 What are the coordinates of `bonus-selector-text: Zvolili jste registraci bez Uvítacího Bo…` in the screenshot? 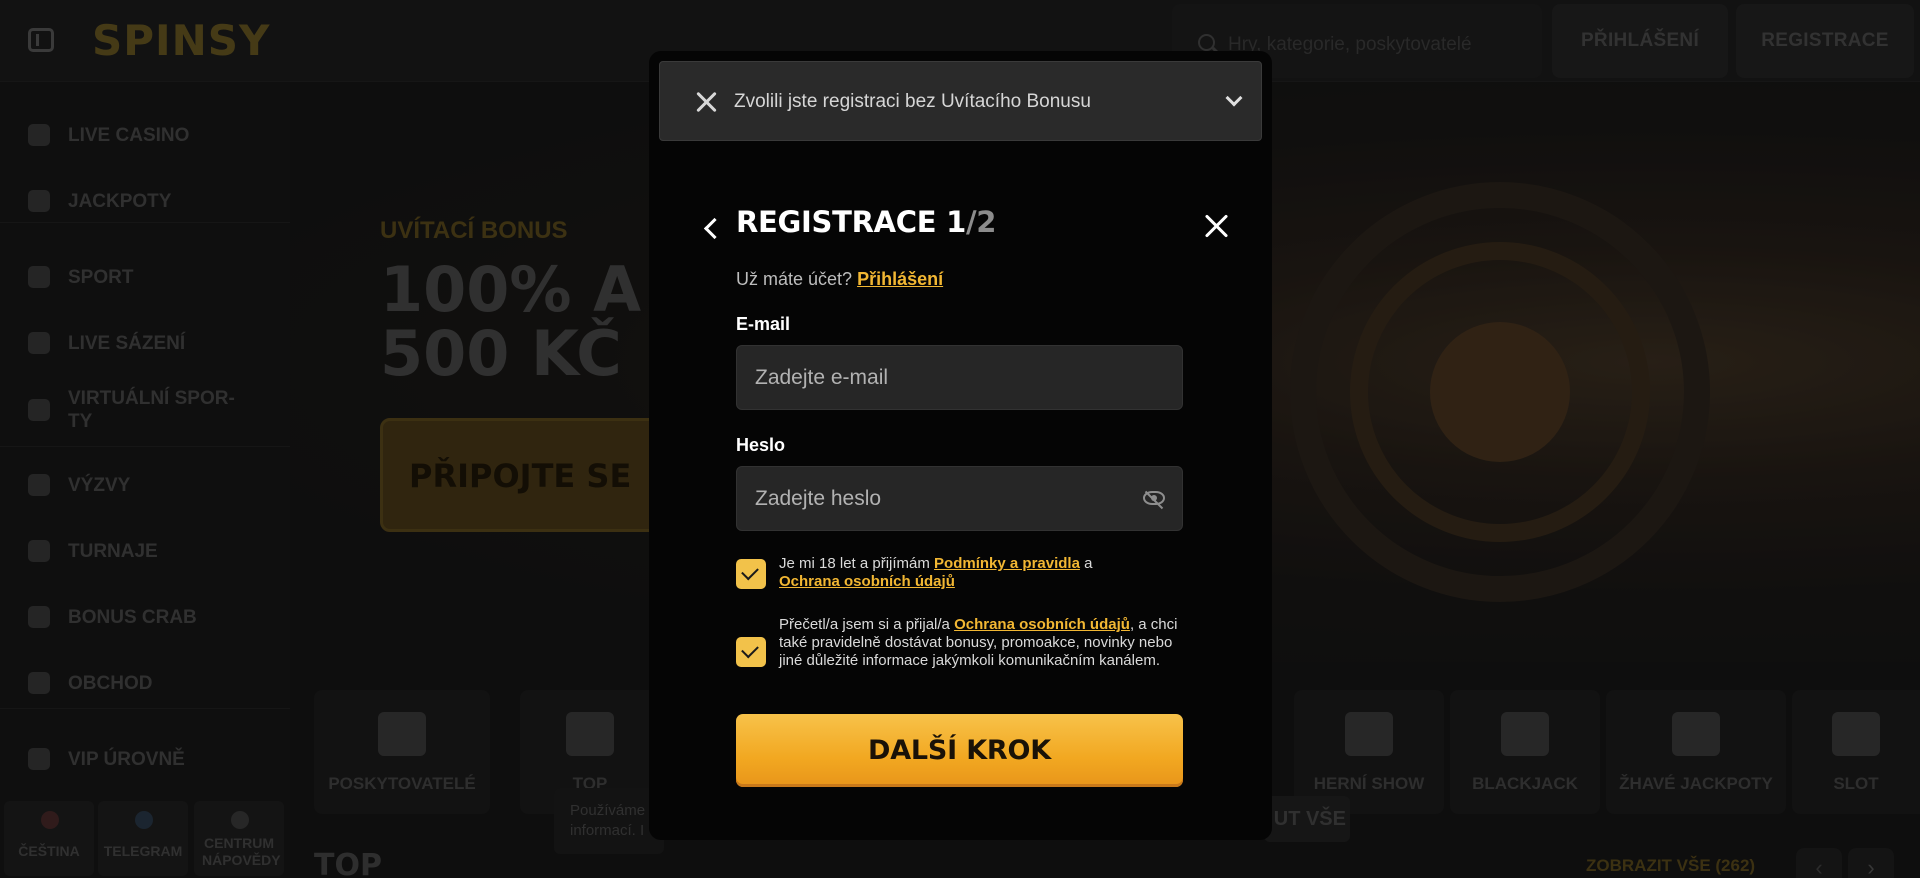 It's located at (912, 101).